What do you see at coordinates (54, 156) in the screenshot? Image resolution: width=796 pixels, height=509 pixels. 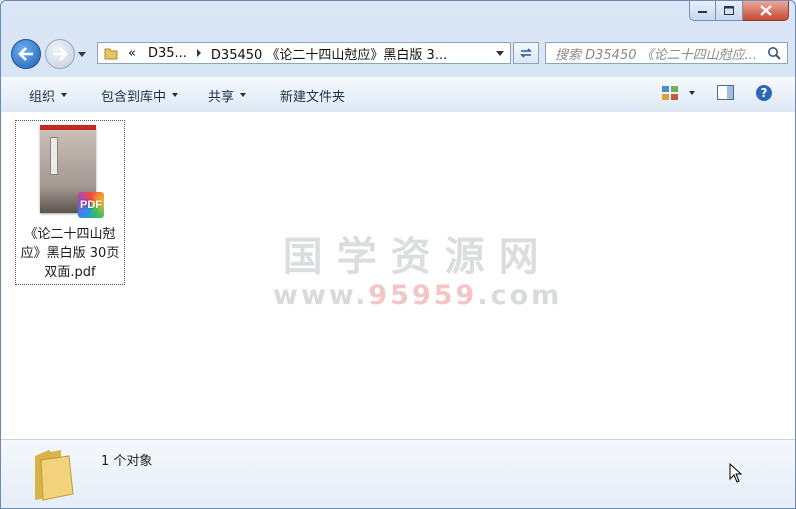 I see `thumbnail-title-strip` at bounding box center [54, 156].